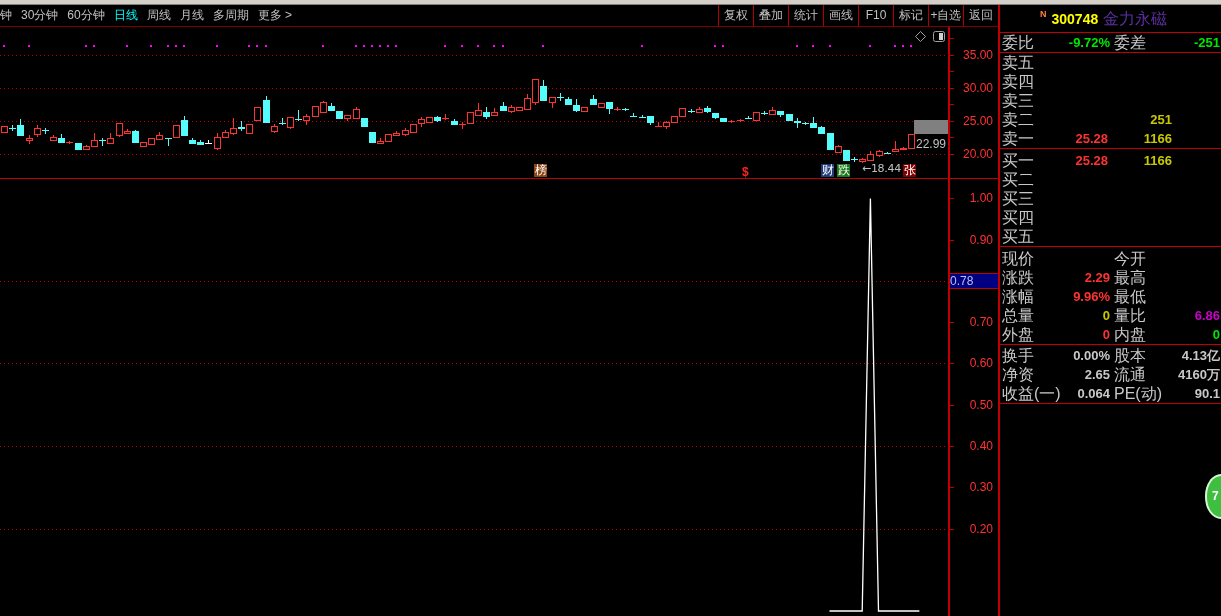 This screenshot has height=616, width=1221. I want to click on listing-status-label: N, so click(1043, 14).